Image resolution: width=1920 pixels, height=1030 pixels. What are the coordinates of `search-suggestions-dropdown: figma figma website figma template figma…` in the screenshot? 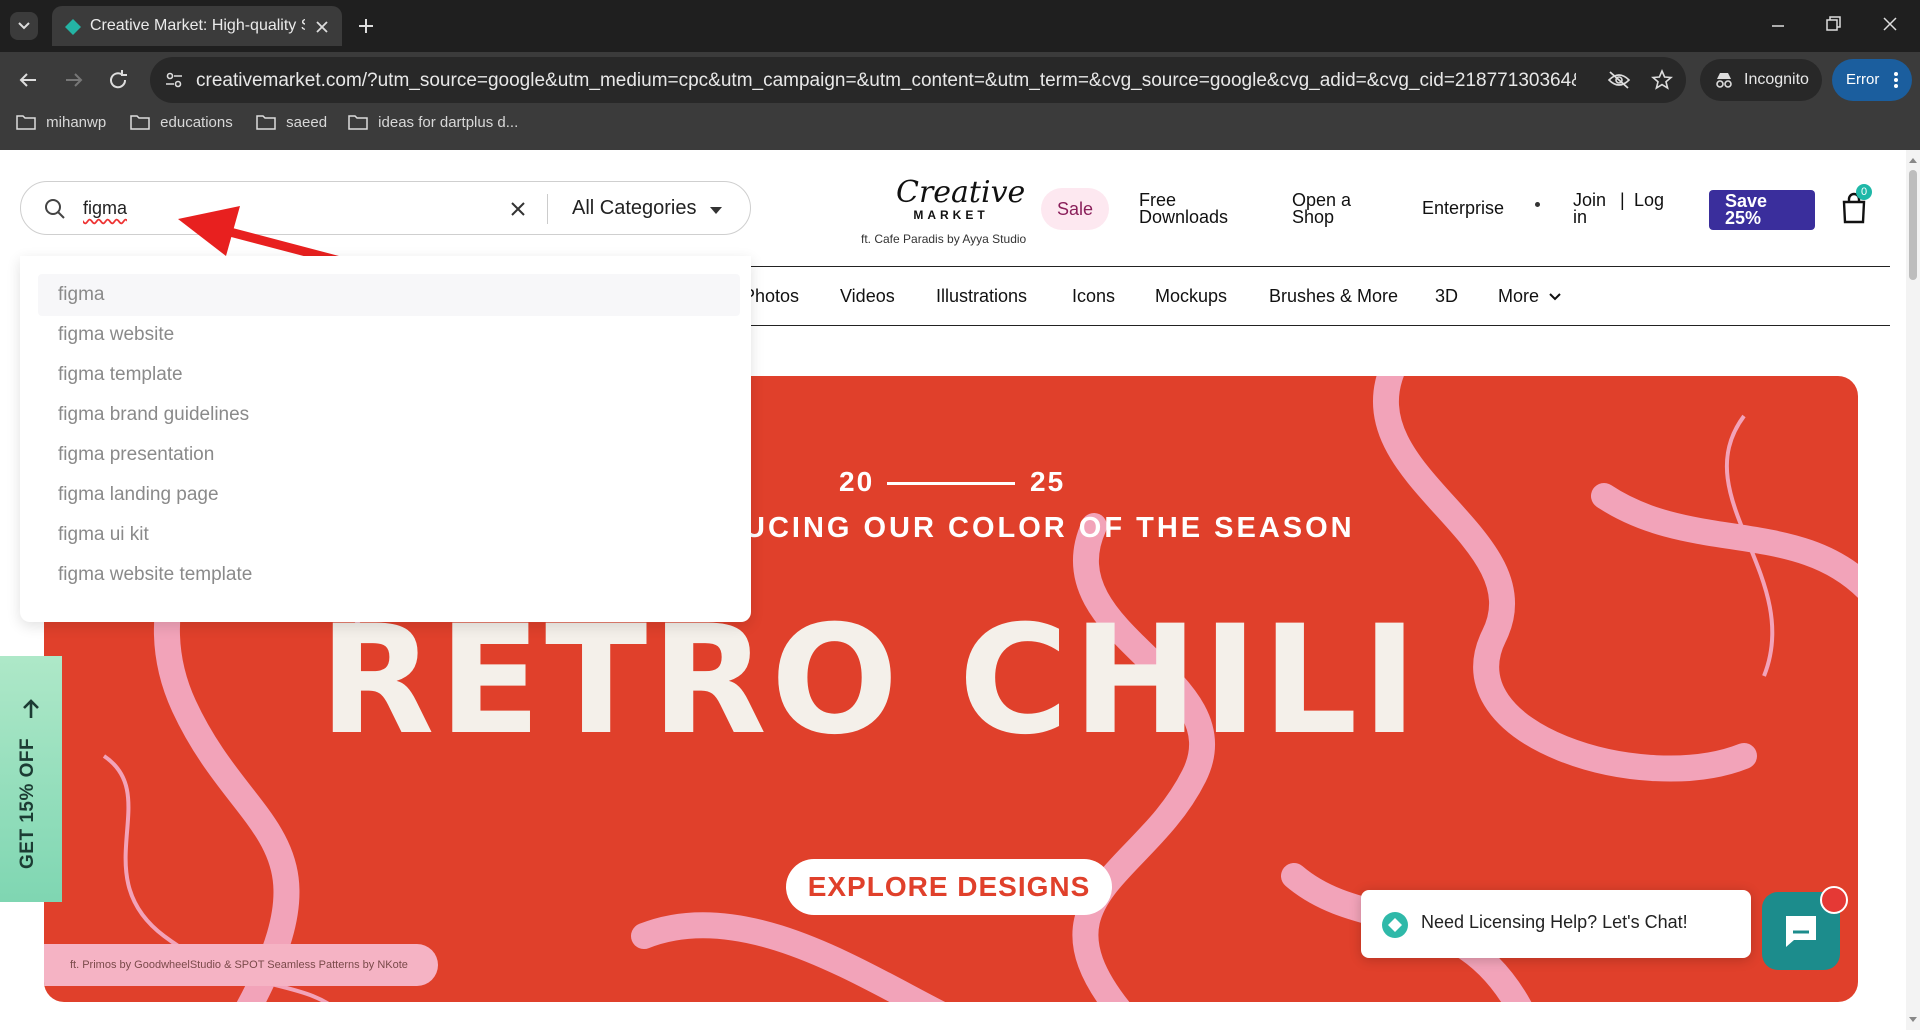 It's located at (385, 439).